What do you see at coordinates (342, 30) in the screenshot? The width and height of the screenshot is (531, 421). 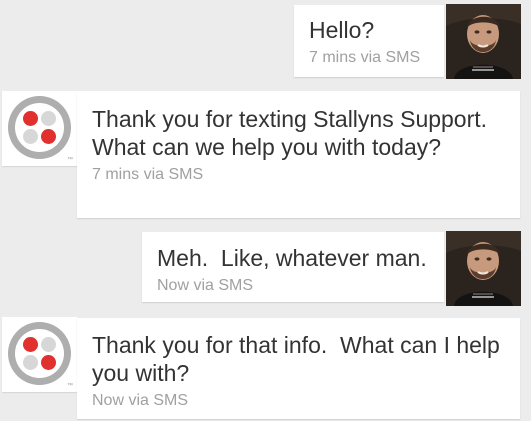 I see `message-text: Hello?` at bounding box center [342, 30].